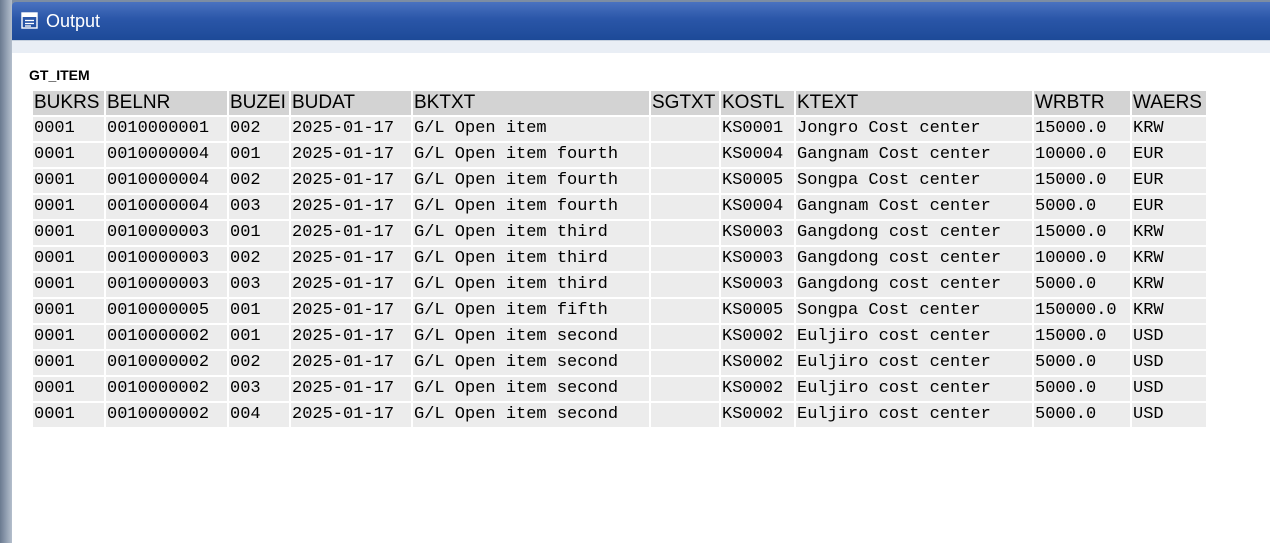 This screenshot has height=543, width=1270. Describe the element at coordinates (685, 103) in the screenshot. I see `column-header-sgtxt: SGTXT` at that location.